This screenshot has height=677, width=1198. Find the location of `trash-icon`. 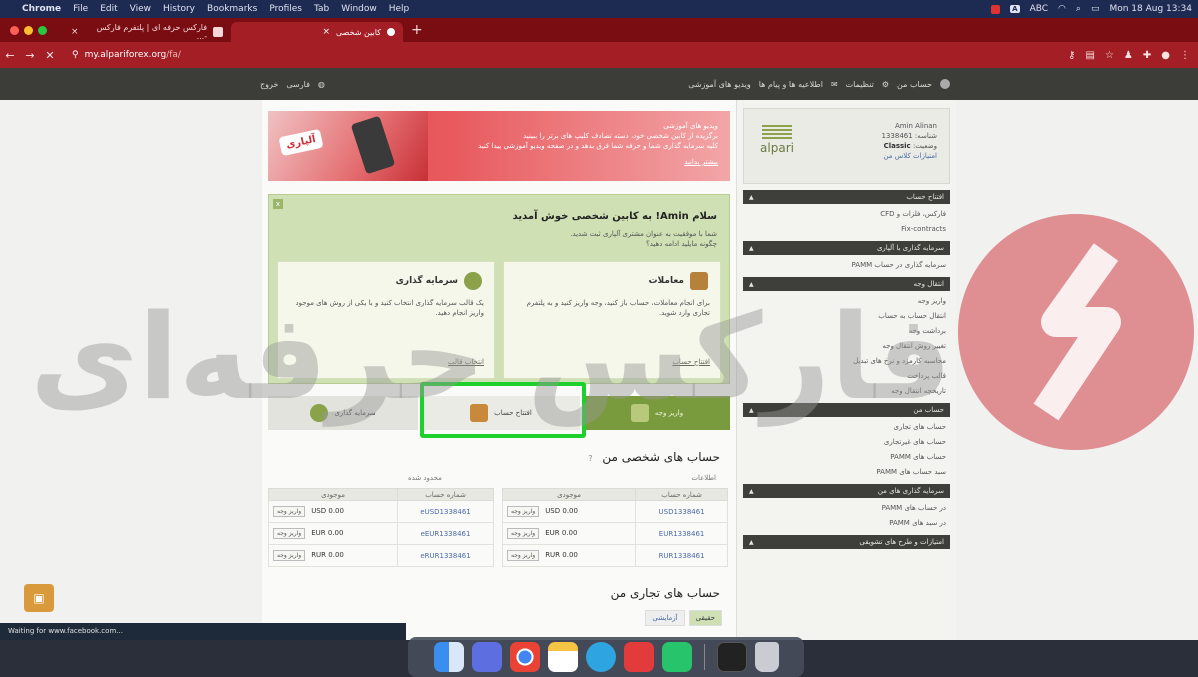

trash-icon is located at coordinates (766, 657).